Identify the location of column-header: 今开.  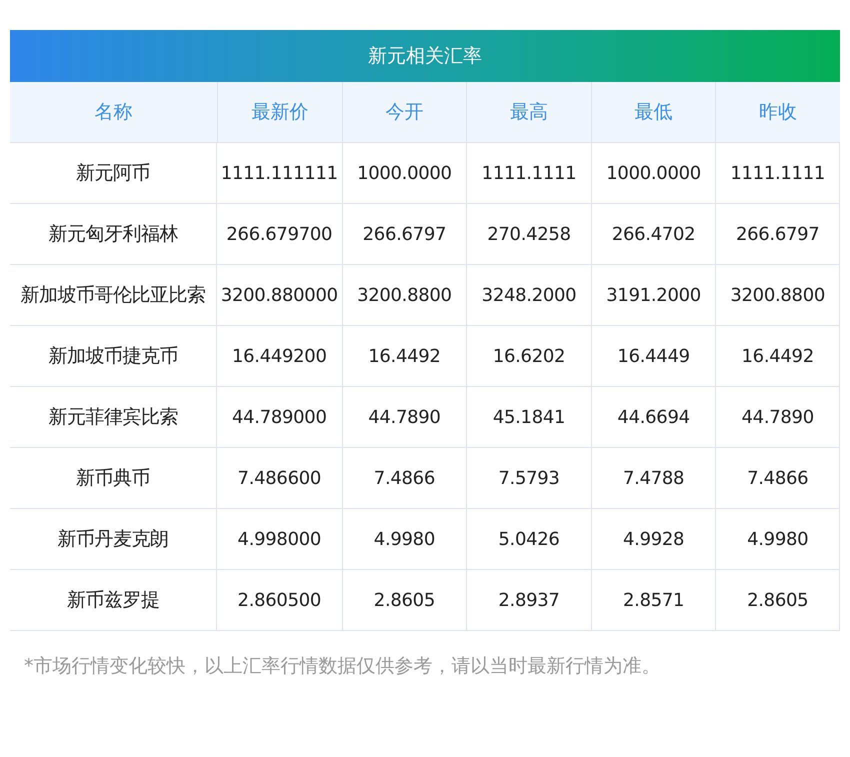
(404, 112).